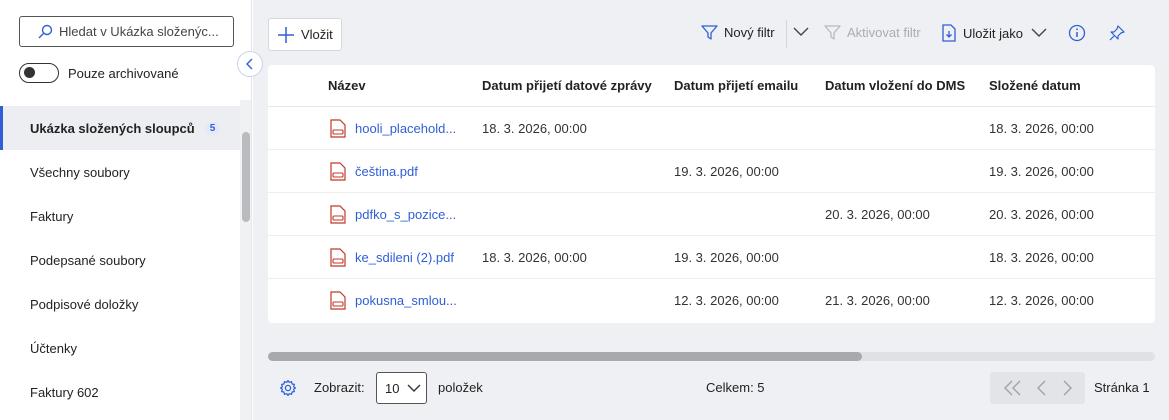 The image size is (1169, 420). I want to click on archive-toggle, so click(39, 73).